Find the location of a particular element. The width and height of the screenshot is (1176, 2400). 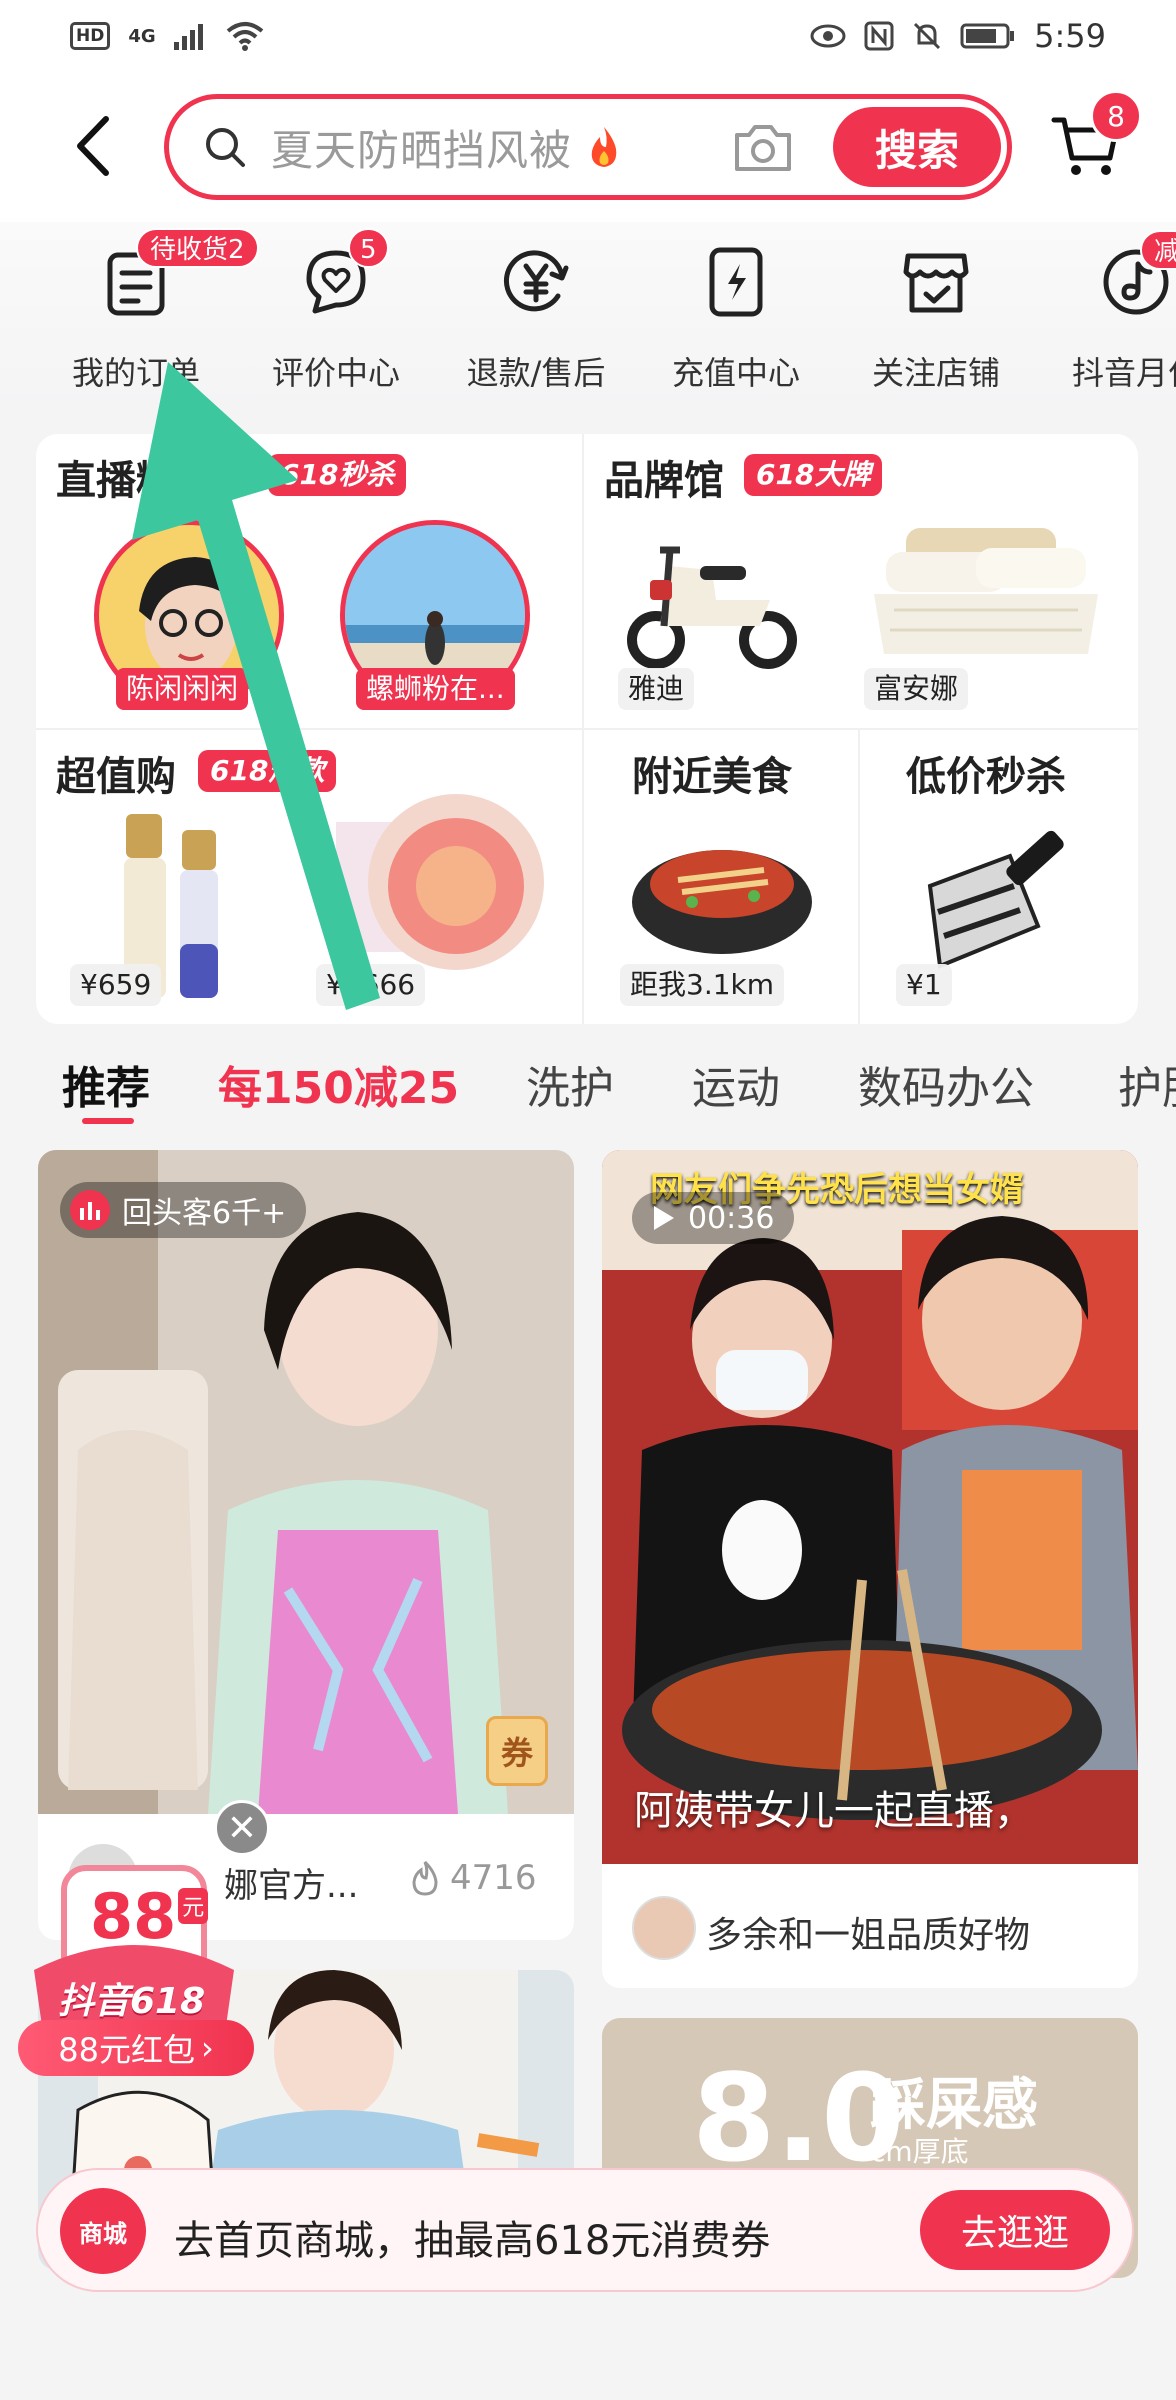

go-shopping-button: 去逛逛 is located at coordinates (1015, 2230).